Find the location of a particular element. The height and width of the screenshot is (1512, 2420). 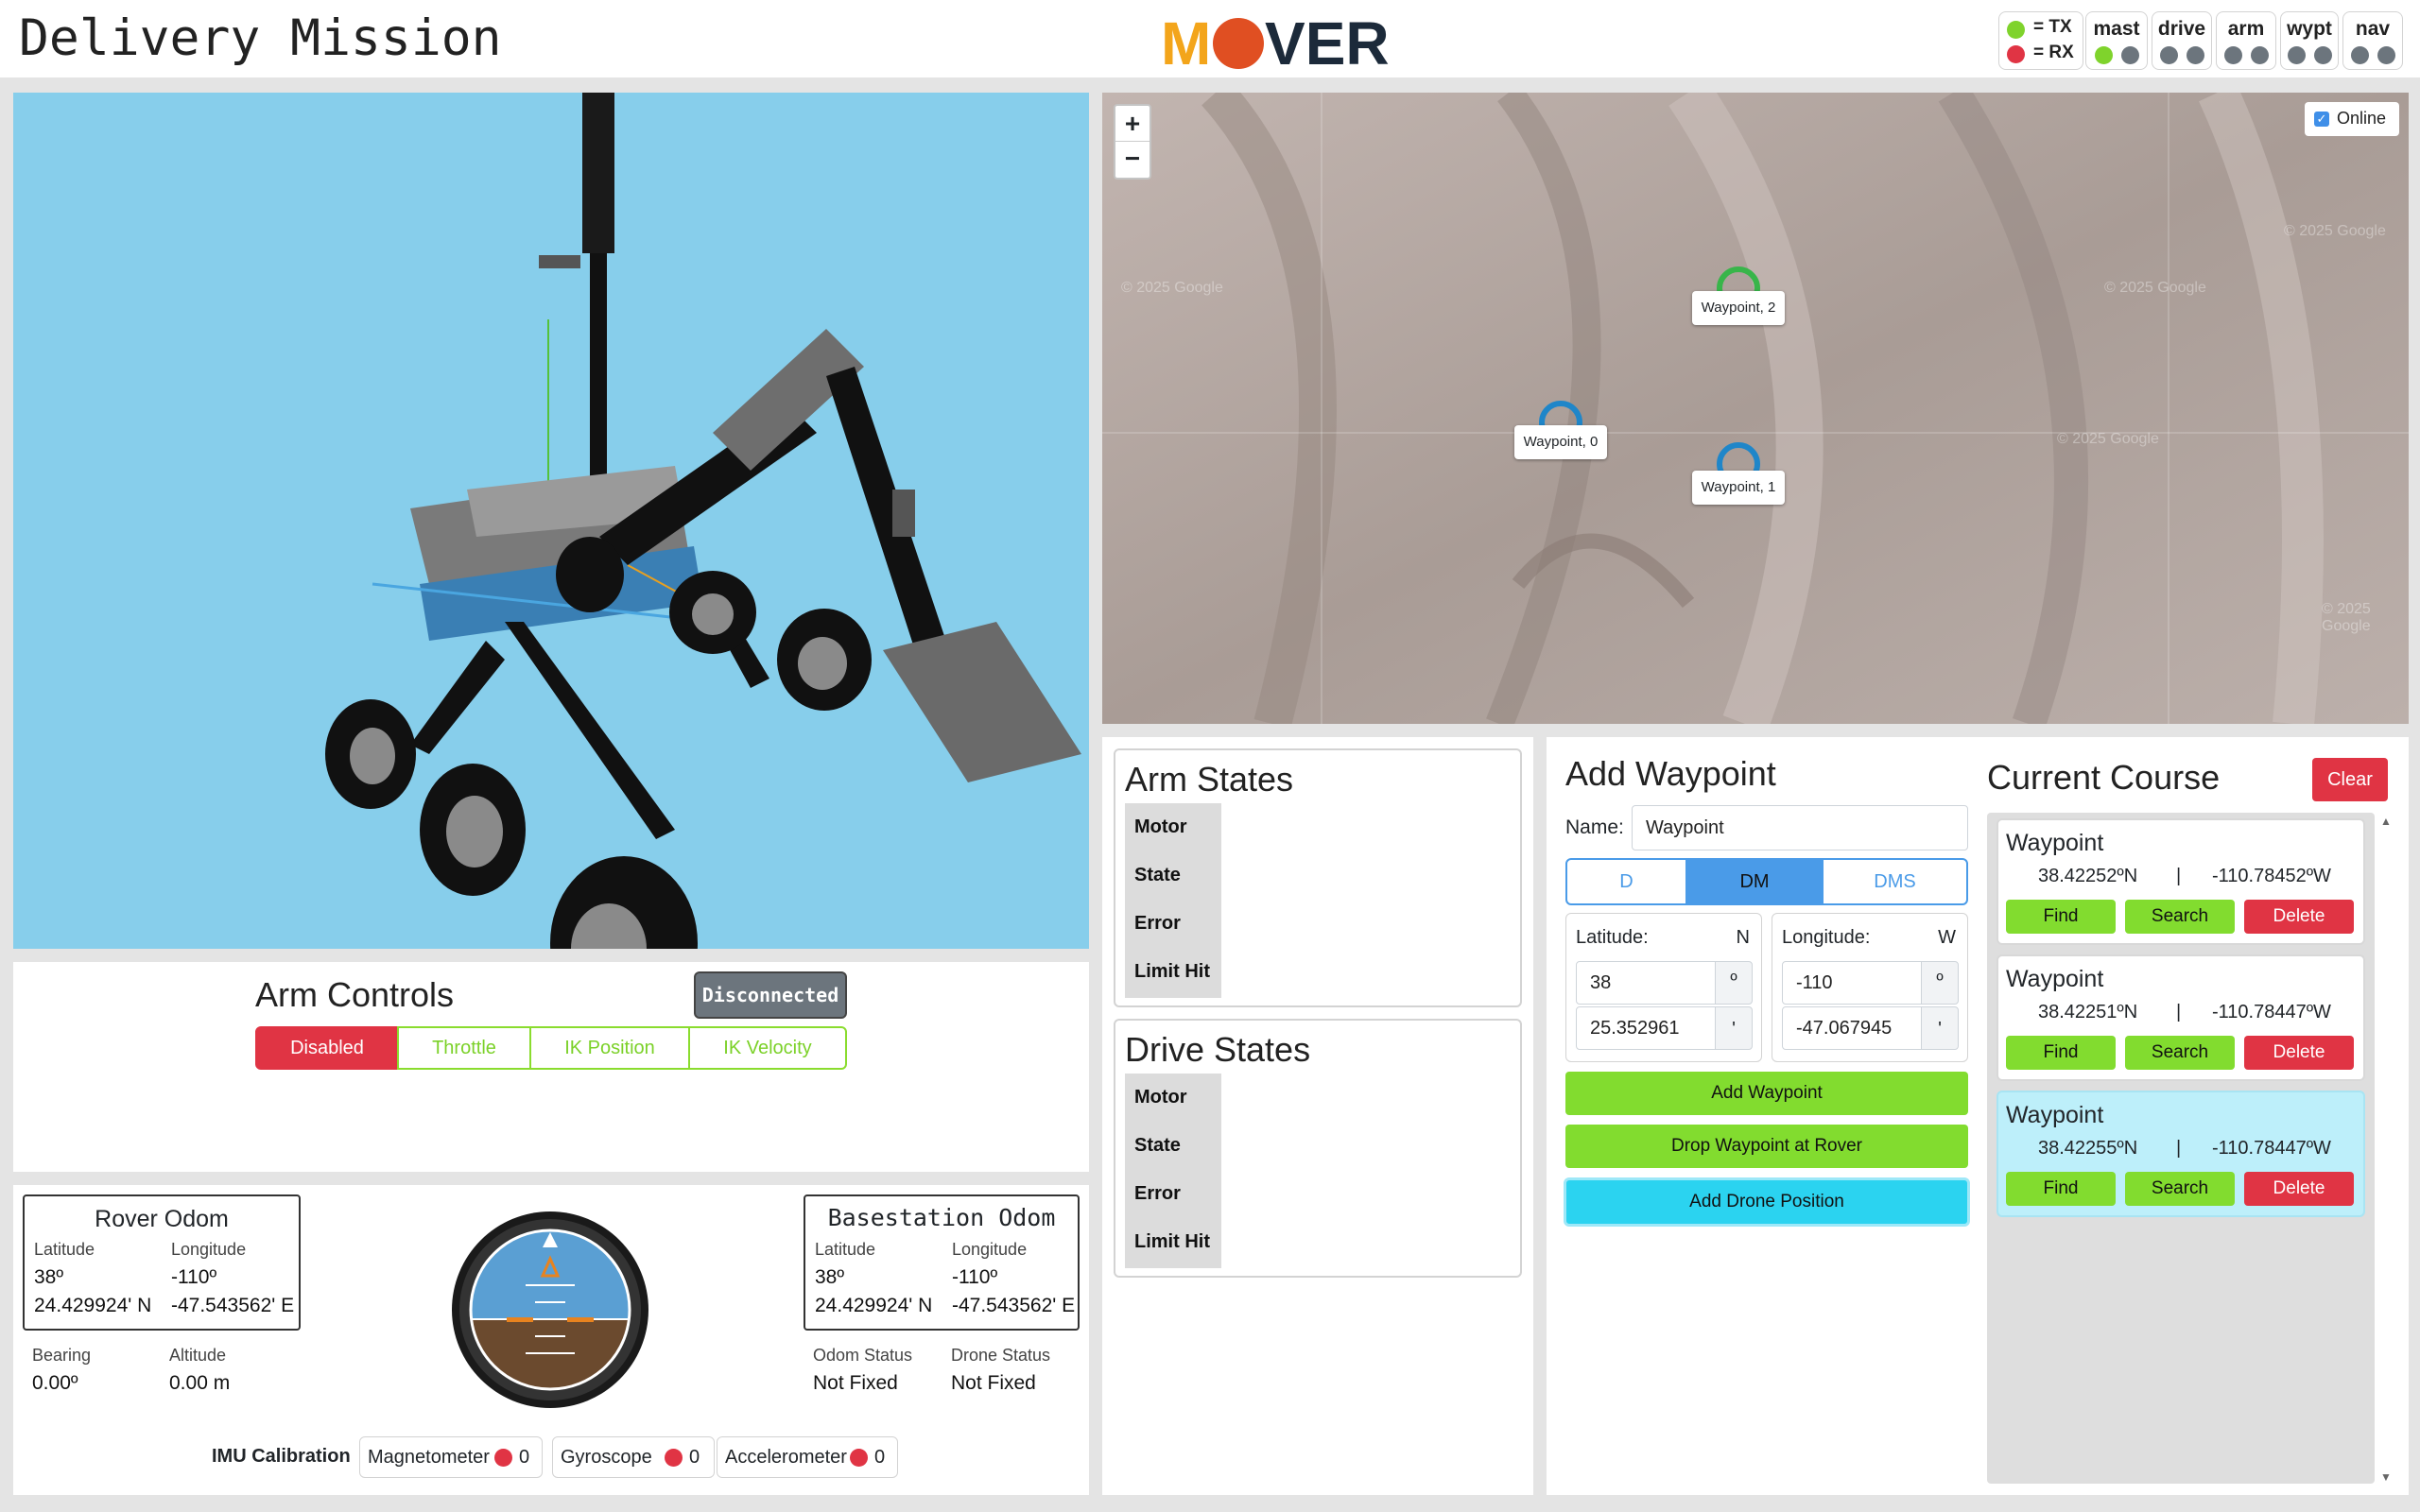

rover-lon-deg: -110º is located at coordinates (194, 1277).